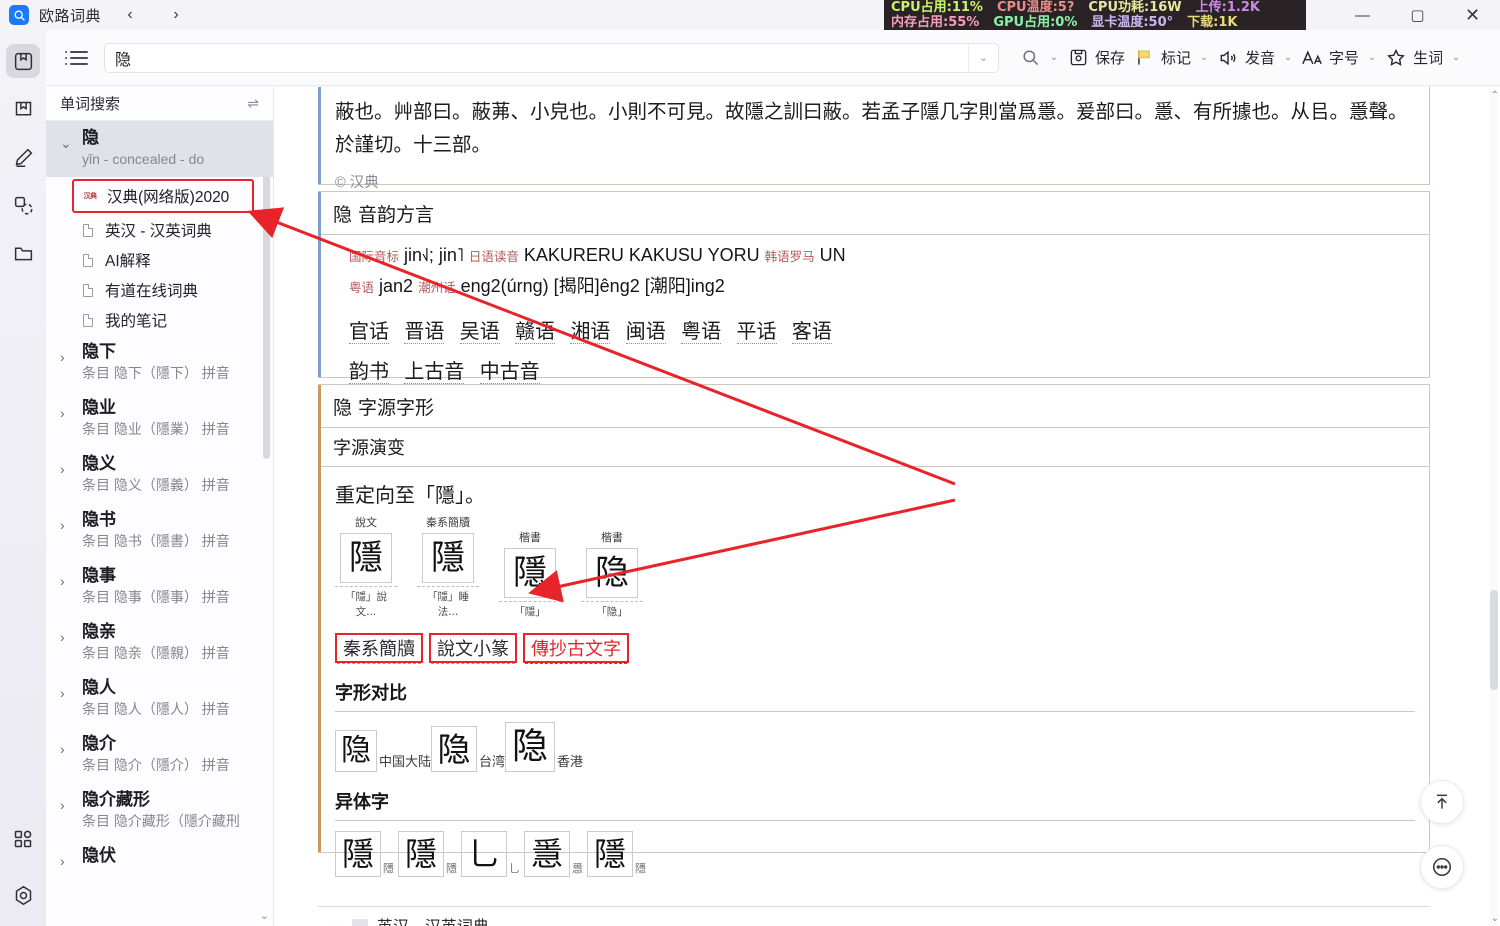 This screenshot has width=1500, height=926. Describe the element at coordinates (1494, 508) in the screenshot. I see `content-scrollbar` at that location.